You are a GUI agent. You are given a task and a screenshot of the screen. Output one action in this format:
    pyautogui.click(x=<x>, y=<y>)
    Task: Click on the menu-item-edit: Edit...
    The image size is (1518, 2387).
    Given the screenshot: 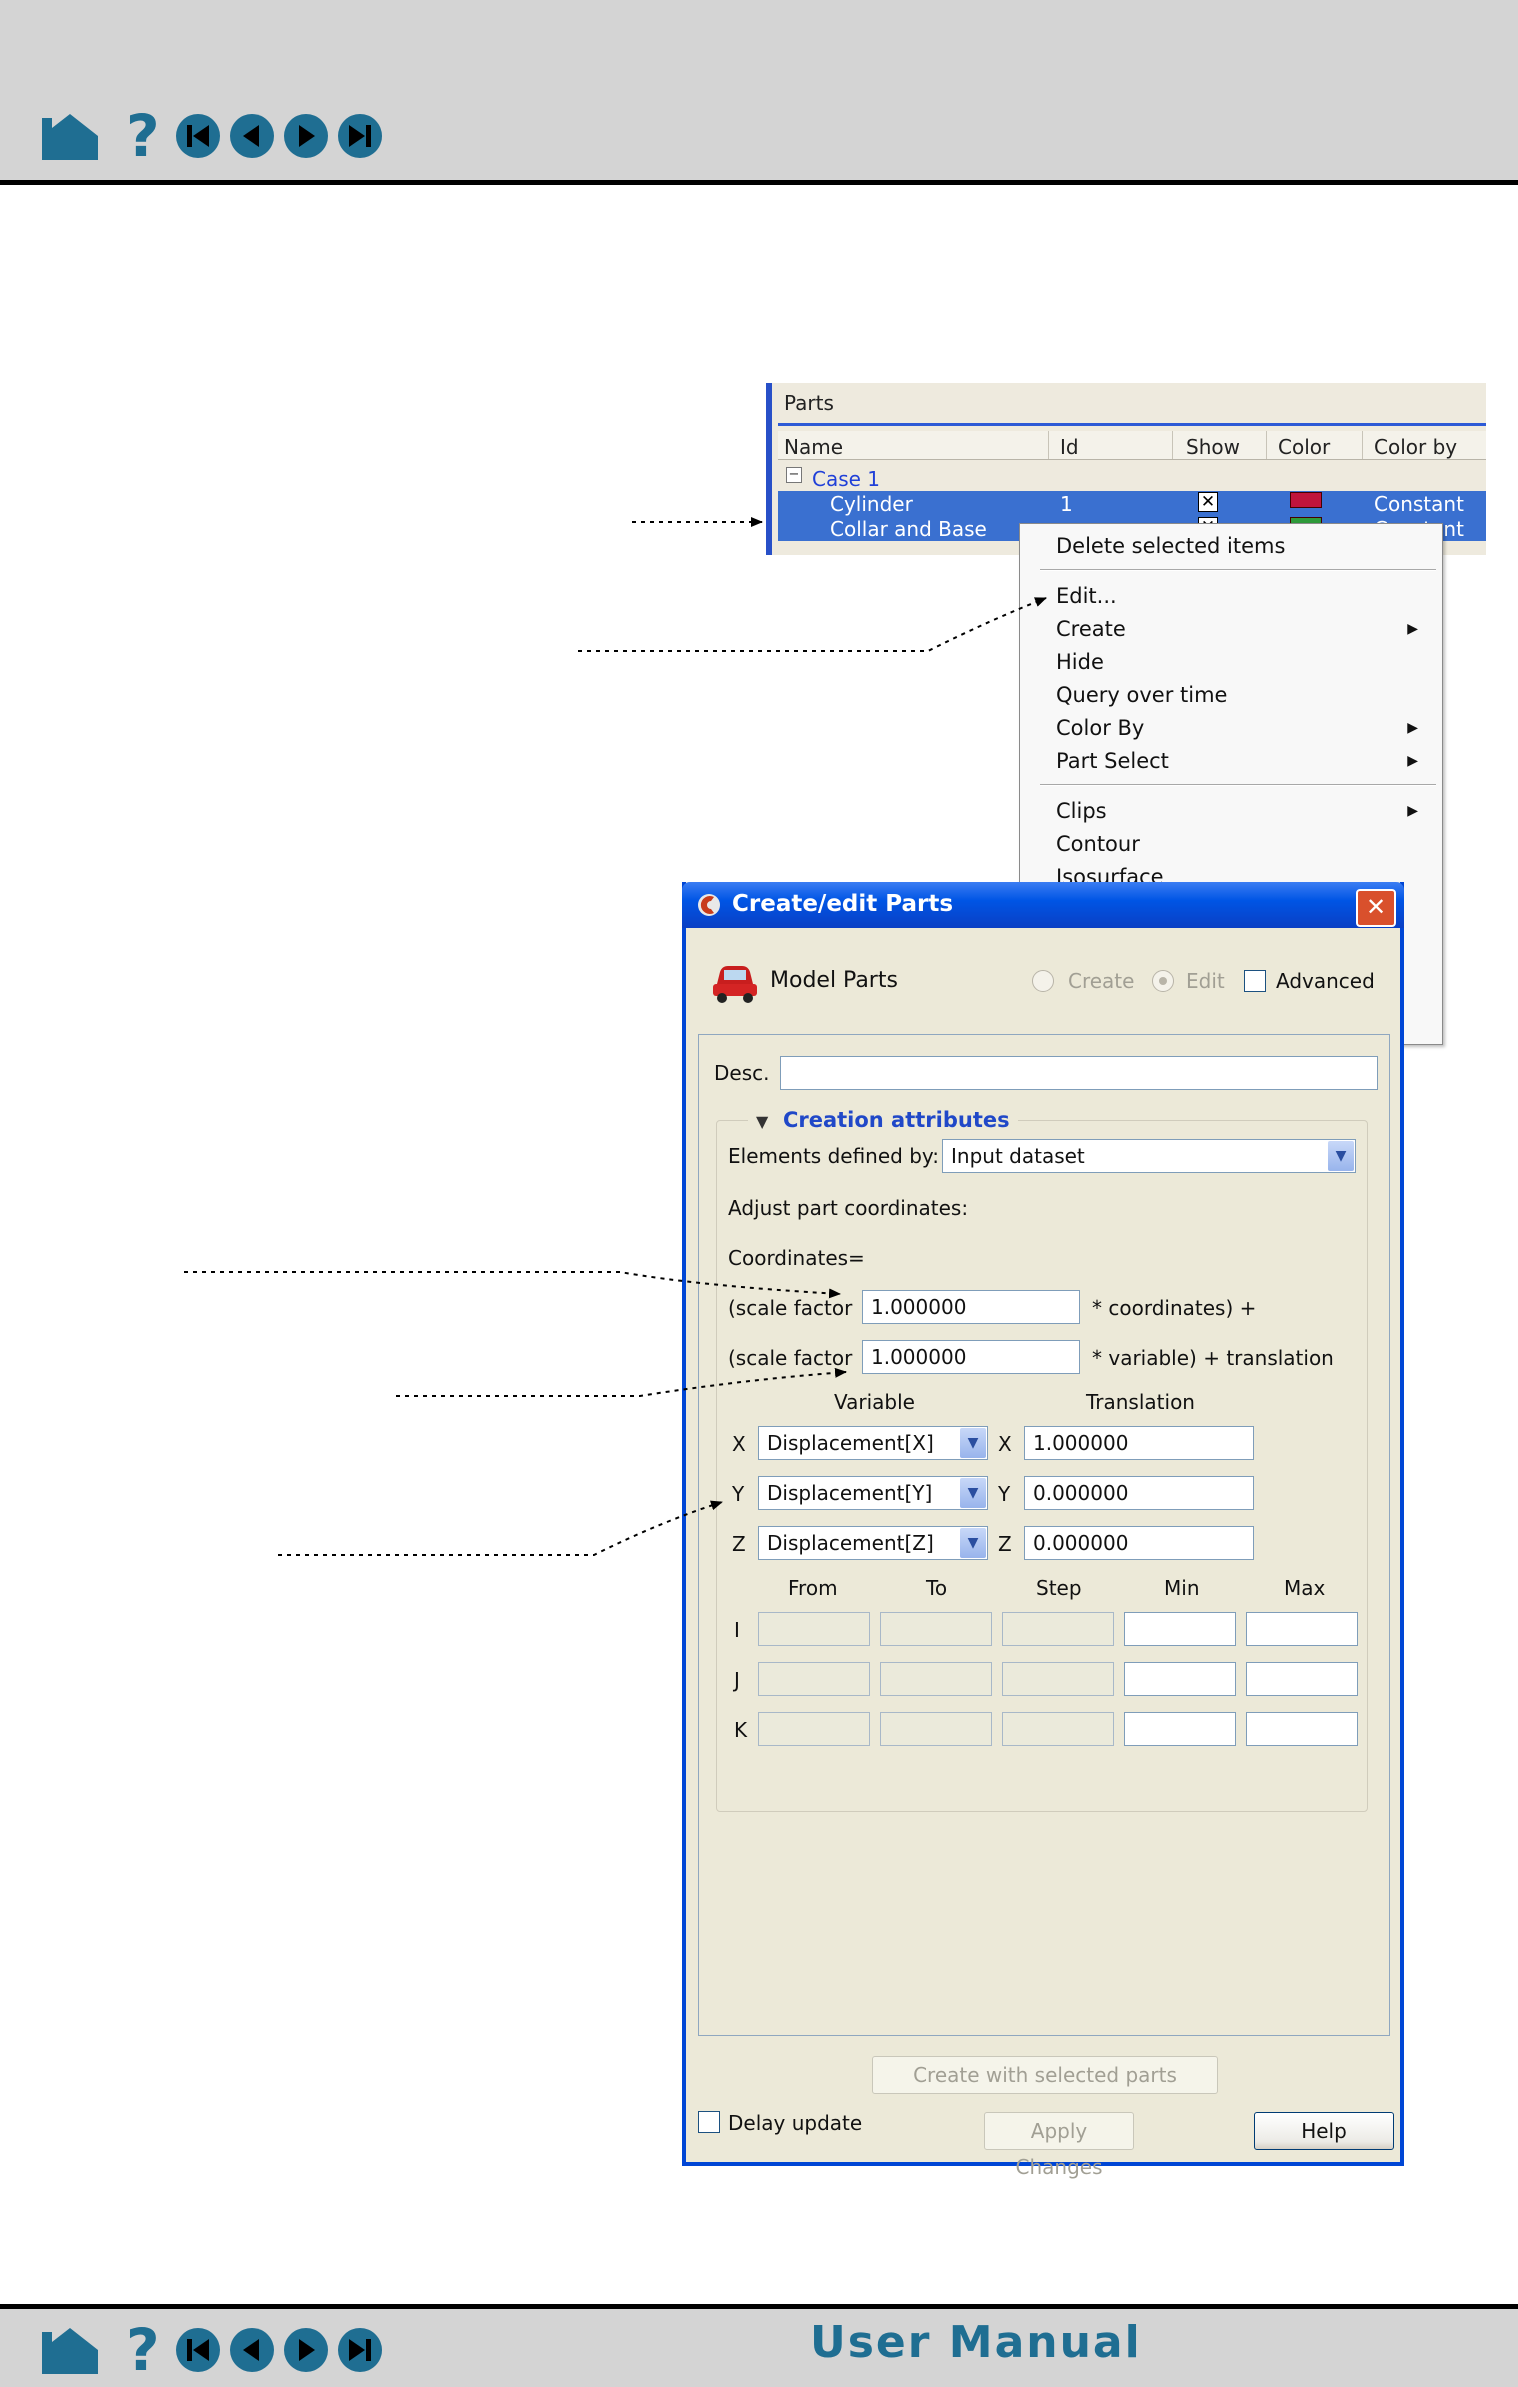 What is the action you would take?
    pyautogui.click(x=1086, y=596)
    